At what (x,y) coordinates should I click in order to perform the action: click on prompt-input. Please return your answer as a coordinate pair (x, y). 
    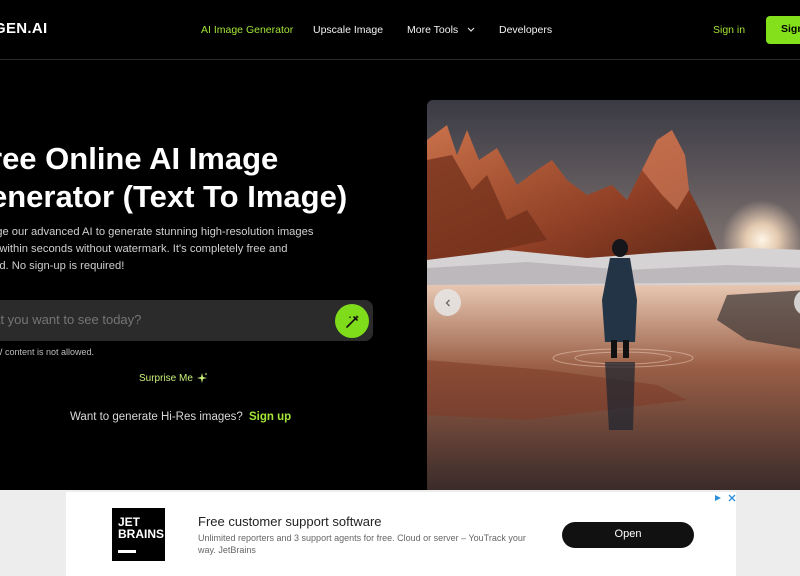
    Looking at the image, I should click on (158, 319).